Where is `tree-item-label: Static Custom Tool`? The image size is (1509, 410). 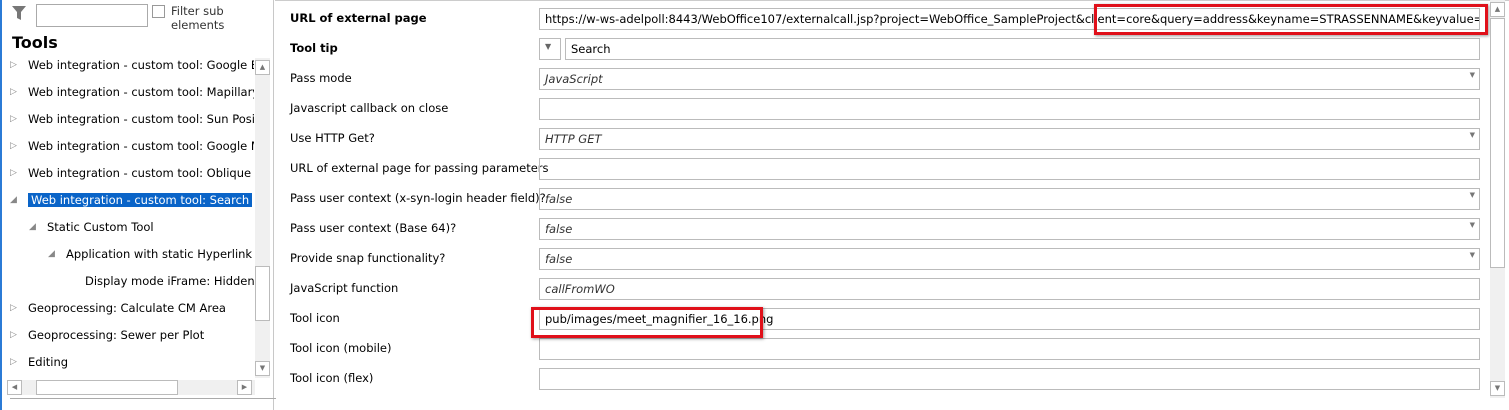
tree-item-label: Static Custom Tool is located at coordinates (100, 227).